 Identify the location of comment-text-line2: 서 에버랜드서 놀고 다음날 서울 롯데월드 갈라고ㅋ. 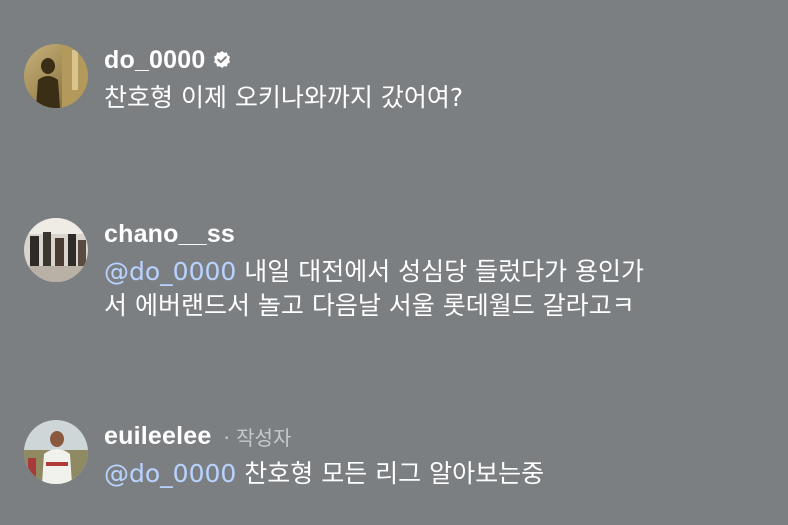
(369, 305).